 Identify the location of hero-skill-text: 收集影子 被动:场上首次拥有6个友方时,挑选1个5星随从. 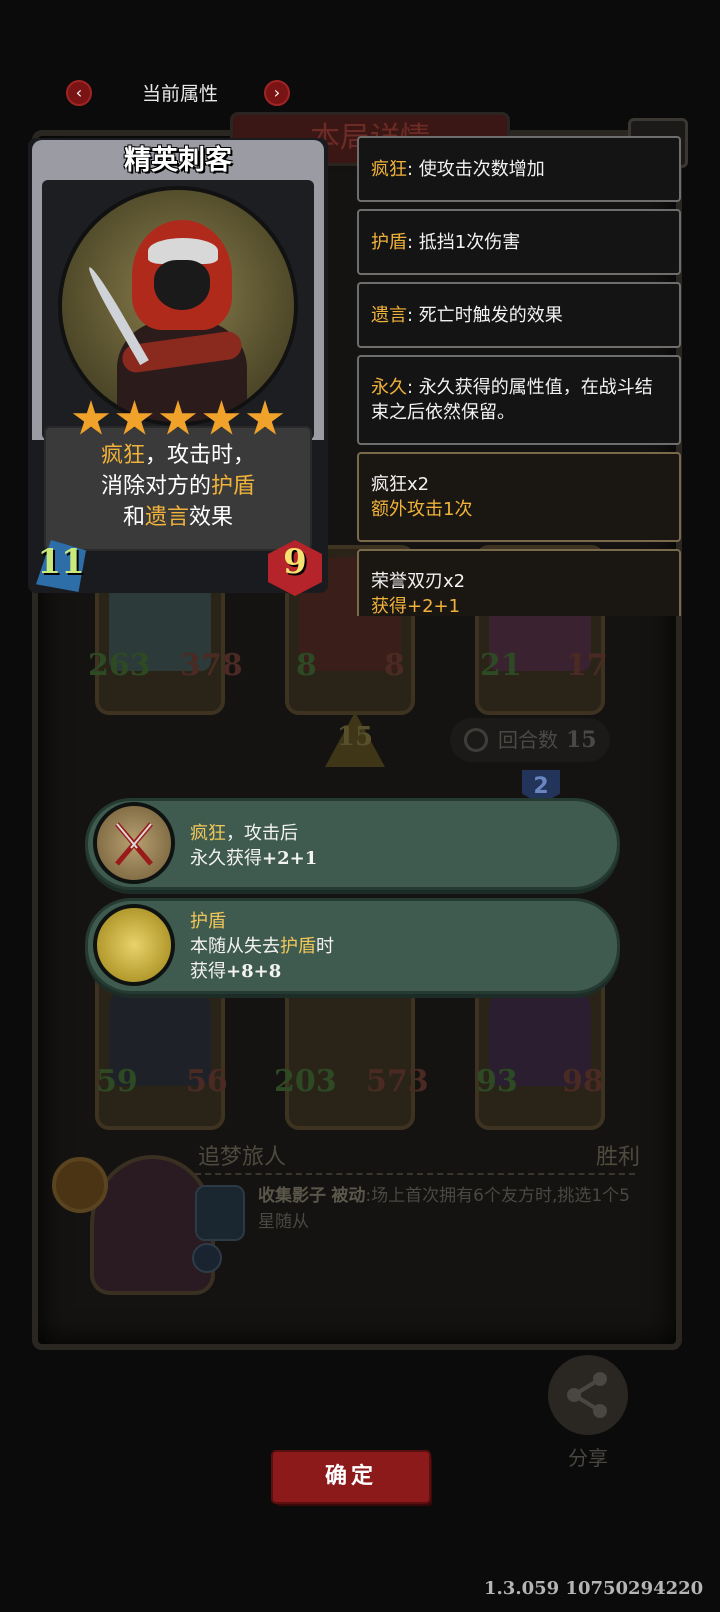
(448, 1209).